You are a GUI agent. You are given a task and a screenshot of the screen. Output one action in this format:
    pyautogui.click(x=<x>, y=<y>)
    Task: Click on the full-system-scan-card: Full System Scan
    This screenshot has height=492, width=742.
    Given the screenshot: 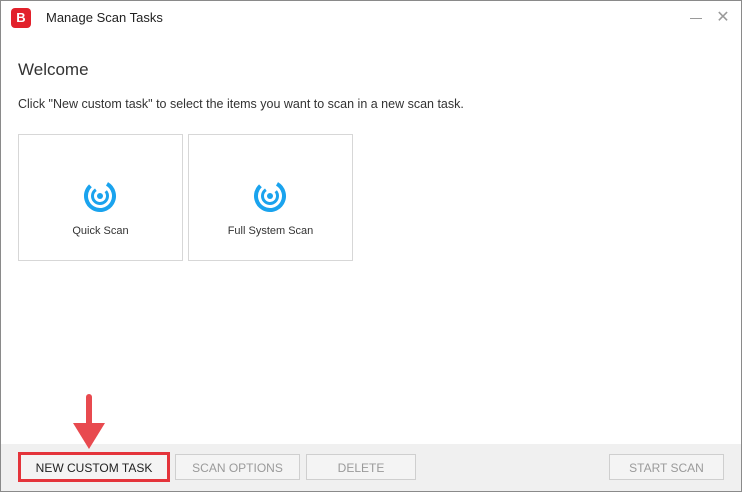 What is the action you would take?
    pyautogui.click(x=270, y=197)
    